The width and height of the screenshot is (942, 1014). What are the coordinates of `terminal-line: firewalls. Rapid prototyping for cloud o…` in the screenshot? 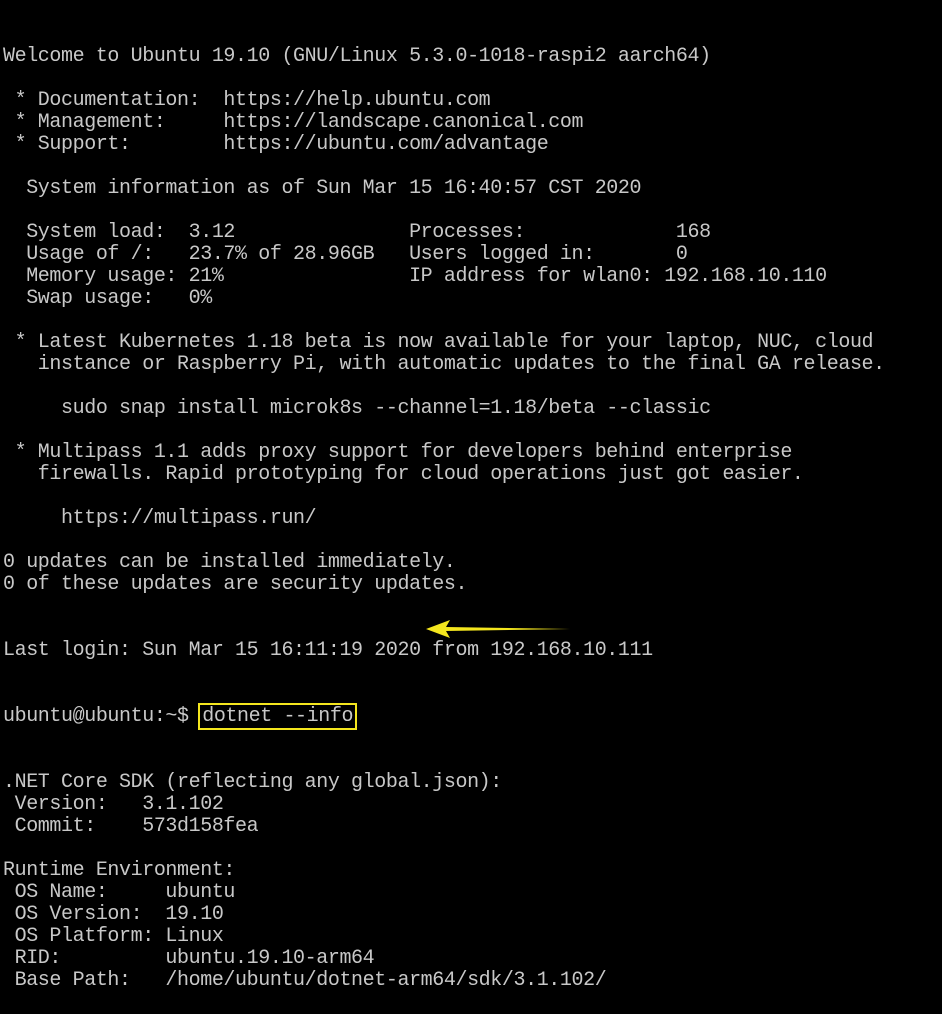 It's located at (403, 474).